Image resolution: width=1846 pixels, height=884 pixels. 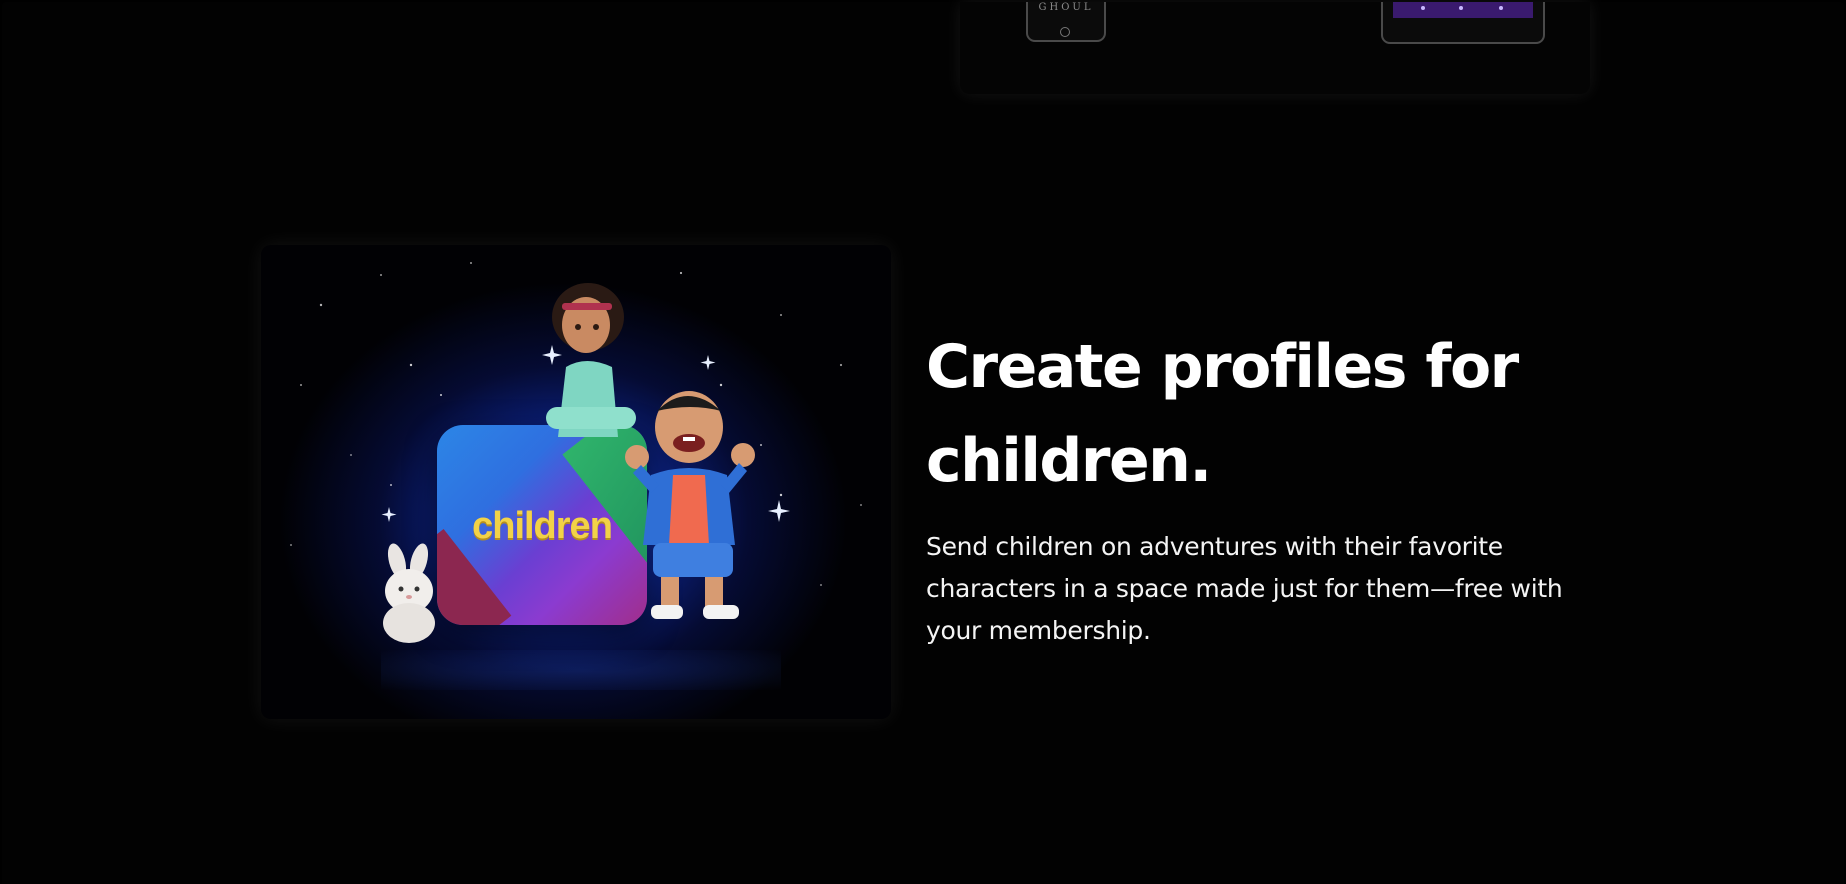 I want to click on phone-device-image: GHOUL, so click(x=1066, y=22).